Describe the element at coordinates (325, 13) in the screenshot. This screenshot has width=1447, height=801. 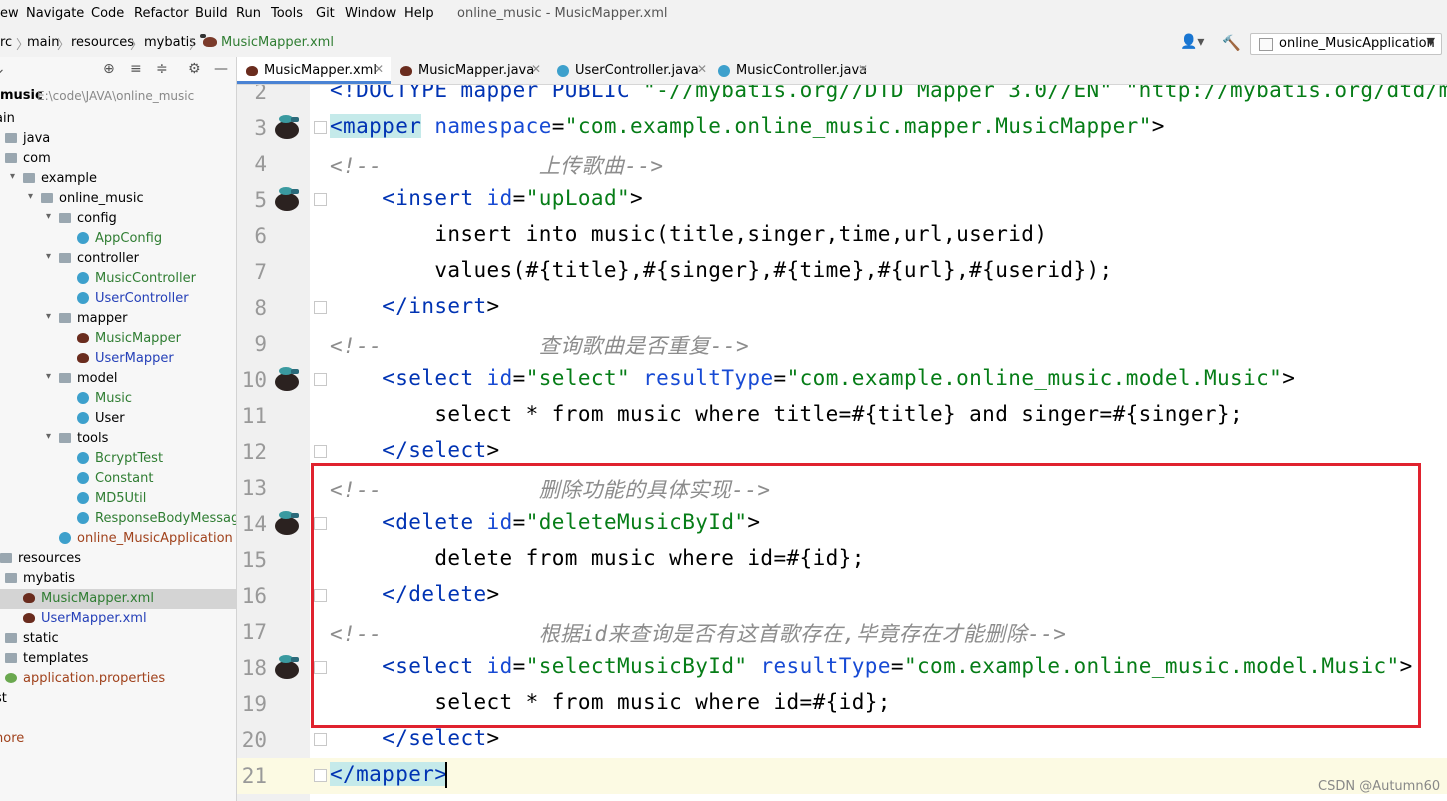
I see `menu-git: Git` at that location.